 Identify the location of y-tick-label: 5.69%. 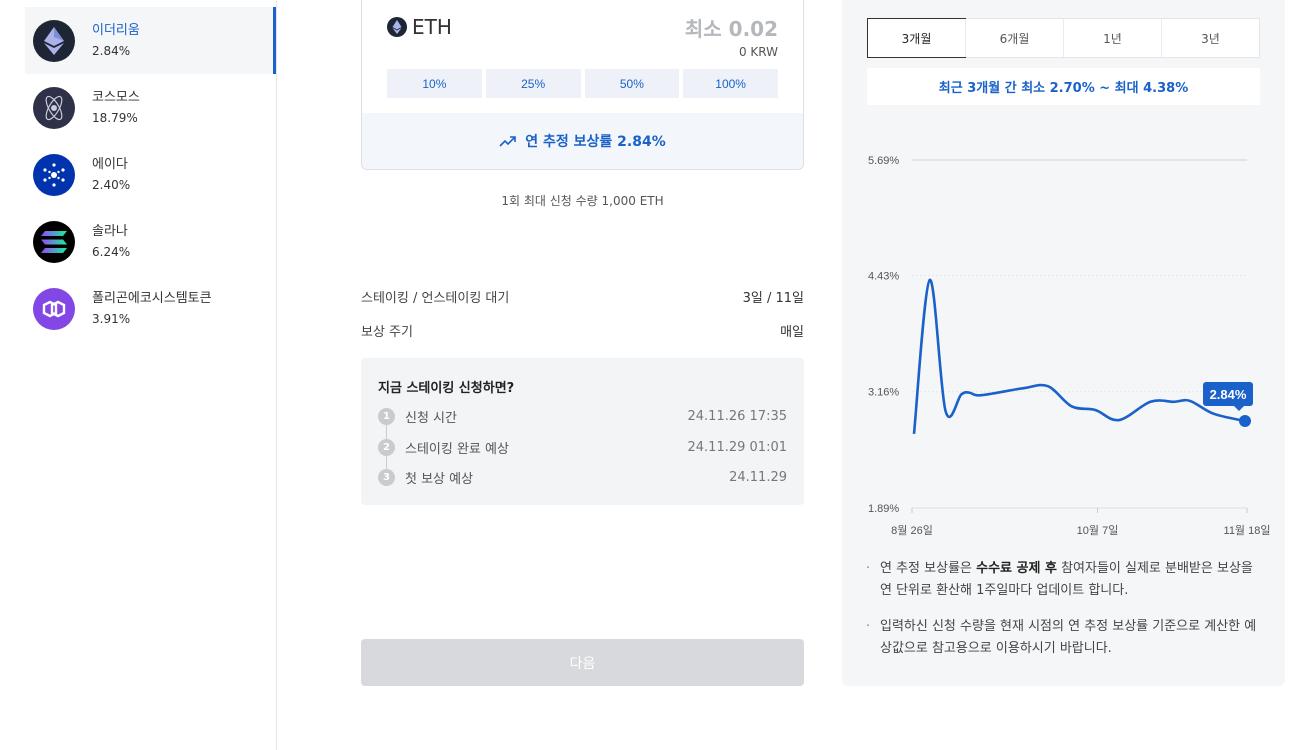
(883, 161).